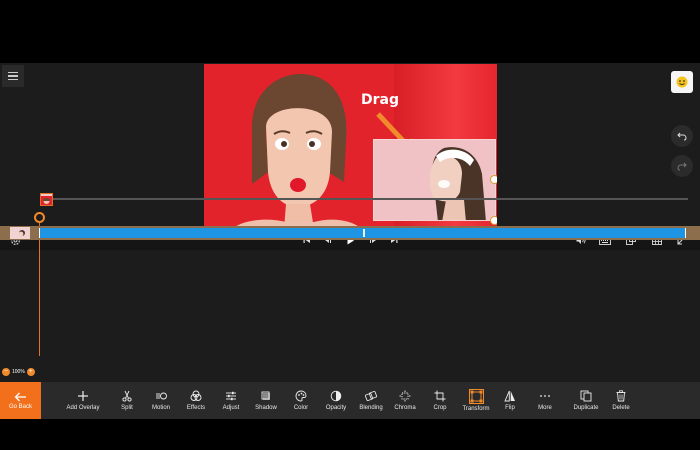 Image resolution: width=700 pixels, height=450 pixels. Describe the element at coordinates (371, 408) in the screenshot. I see `blending-label: Blending` at that location.